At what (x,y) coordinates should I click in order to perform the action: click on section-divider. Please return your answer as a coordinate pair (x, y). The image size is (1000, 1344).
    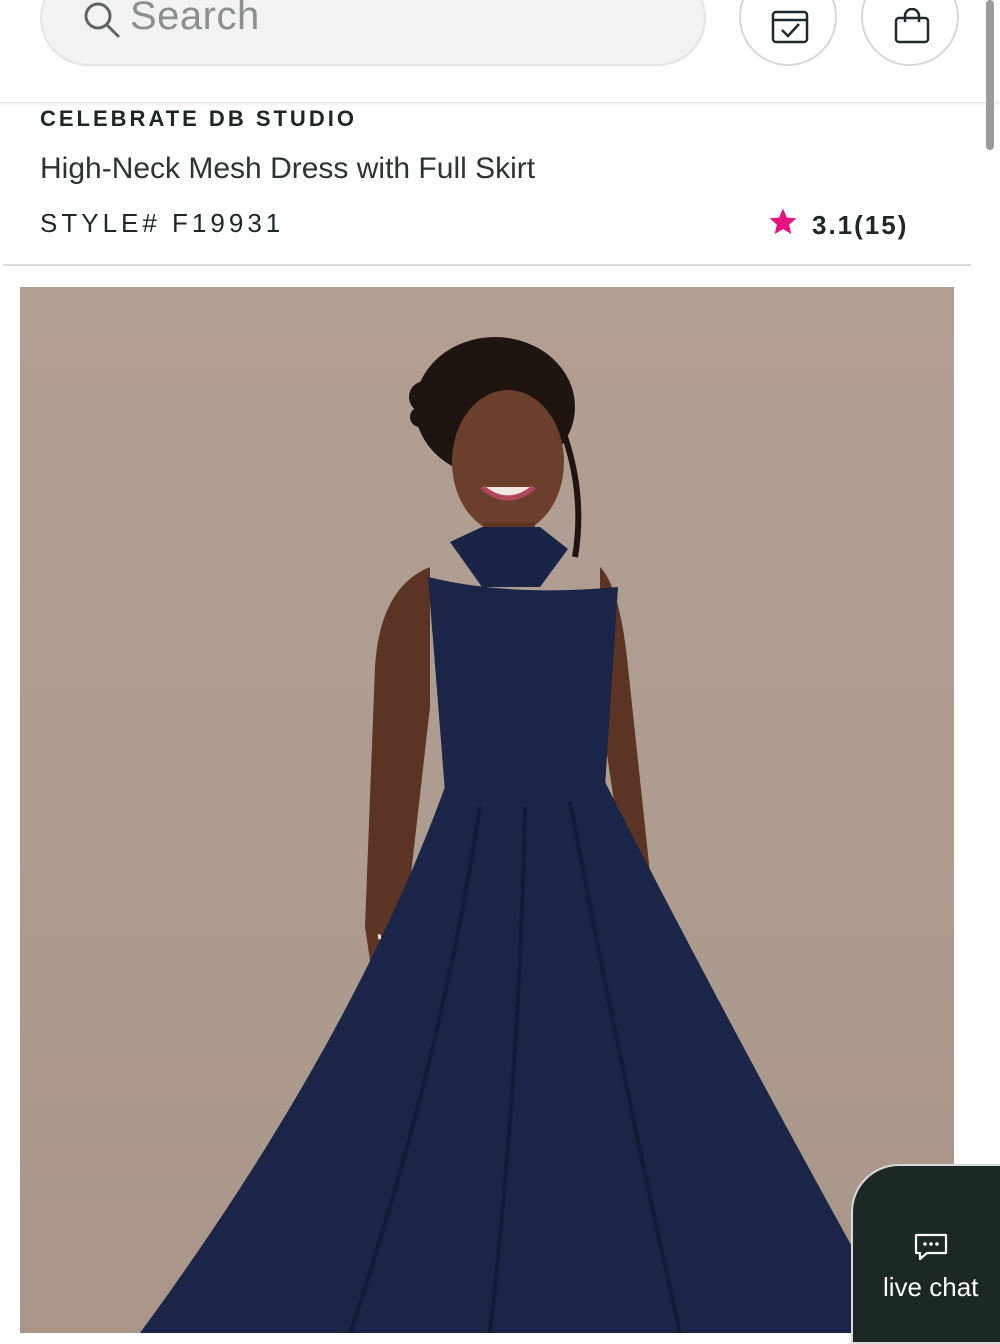
    Looking at the image, I should click on (487, 265).